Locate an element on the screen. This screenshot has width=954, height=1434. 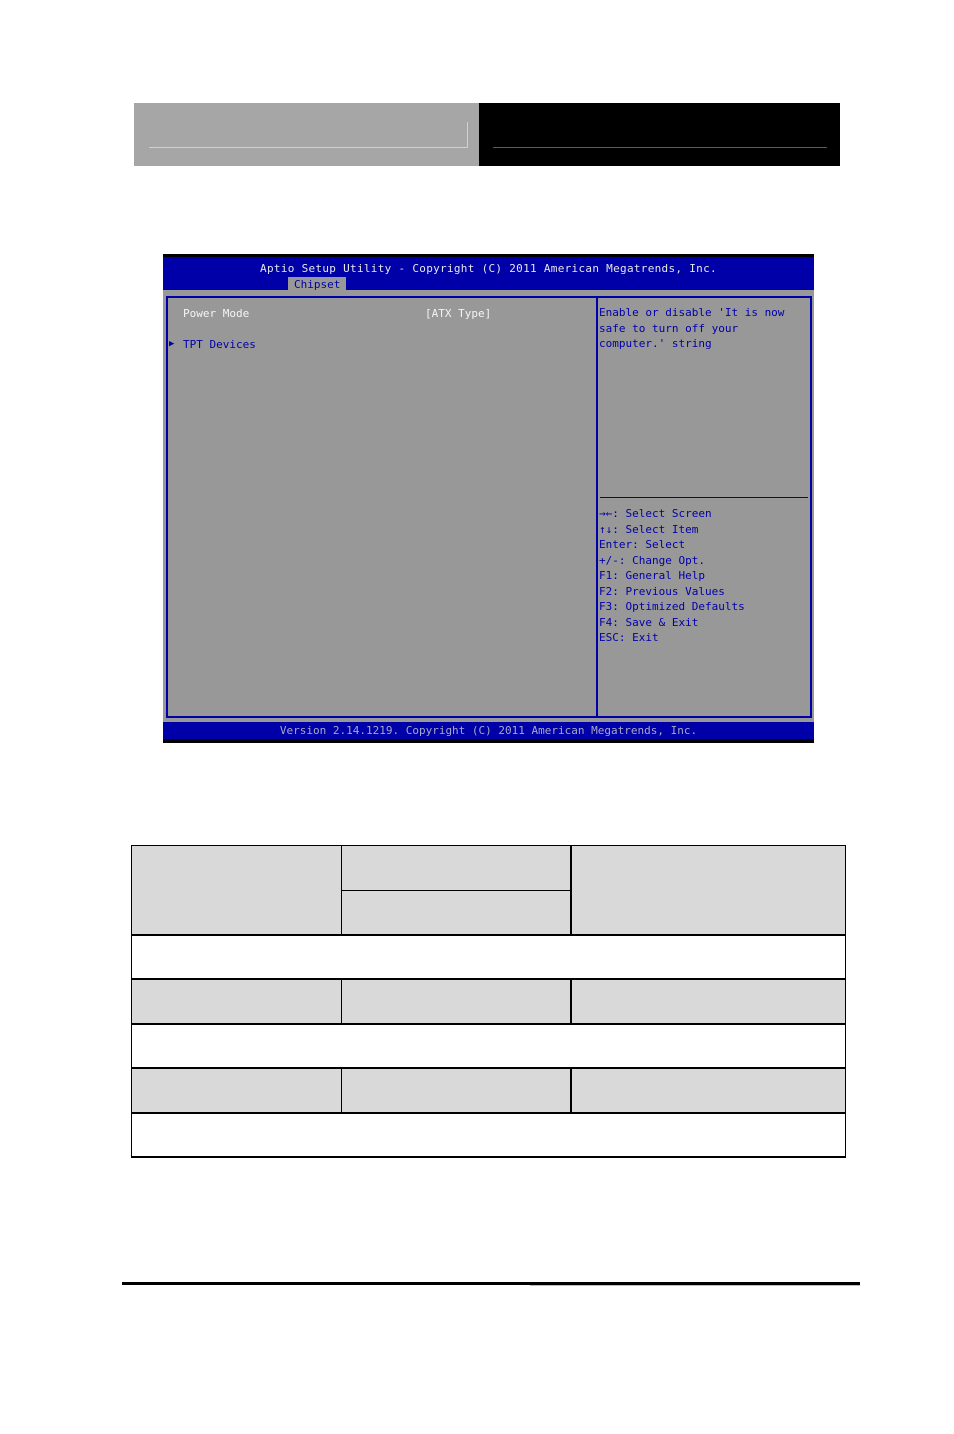
page-header-left-band is located at coordinates (306, 134).